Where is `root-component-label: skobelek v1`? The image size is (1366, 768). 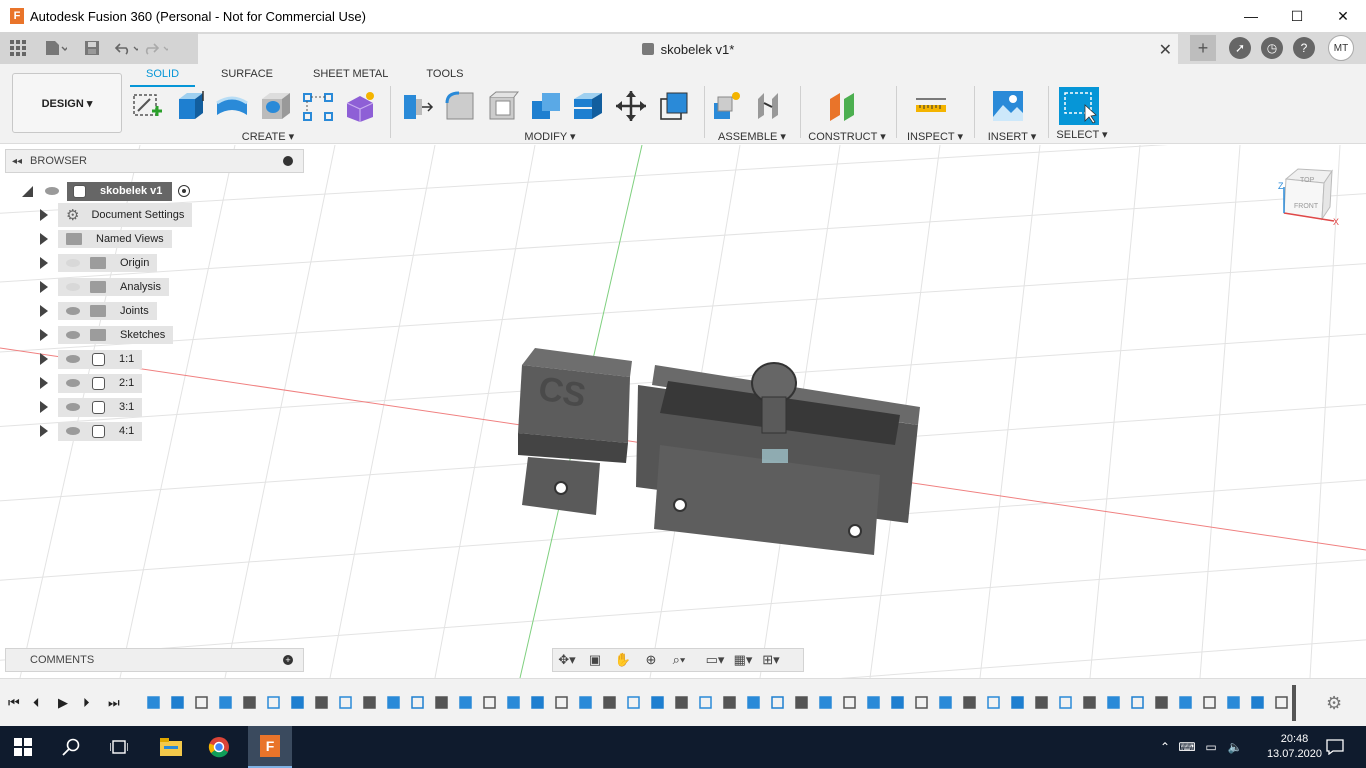 root-component-label: skobelek v1 is located at coordinates (131, 191).